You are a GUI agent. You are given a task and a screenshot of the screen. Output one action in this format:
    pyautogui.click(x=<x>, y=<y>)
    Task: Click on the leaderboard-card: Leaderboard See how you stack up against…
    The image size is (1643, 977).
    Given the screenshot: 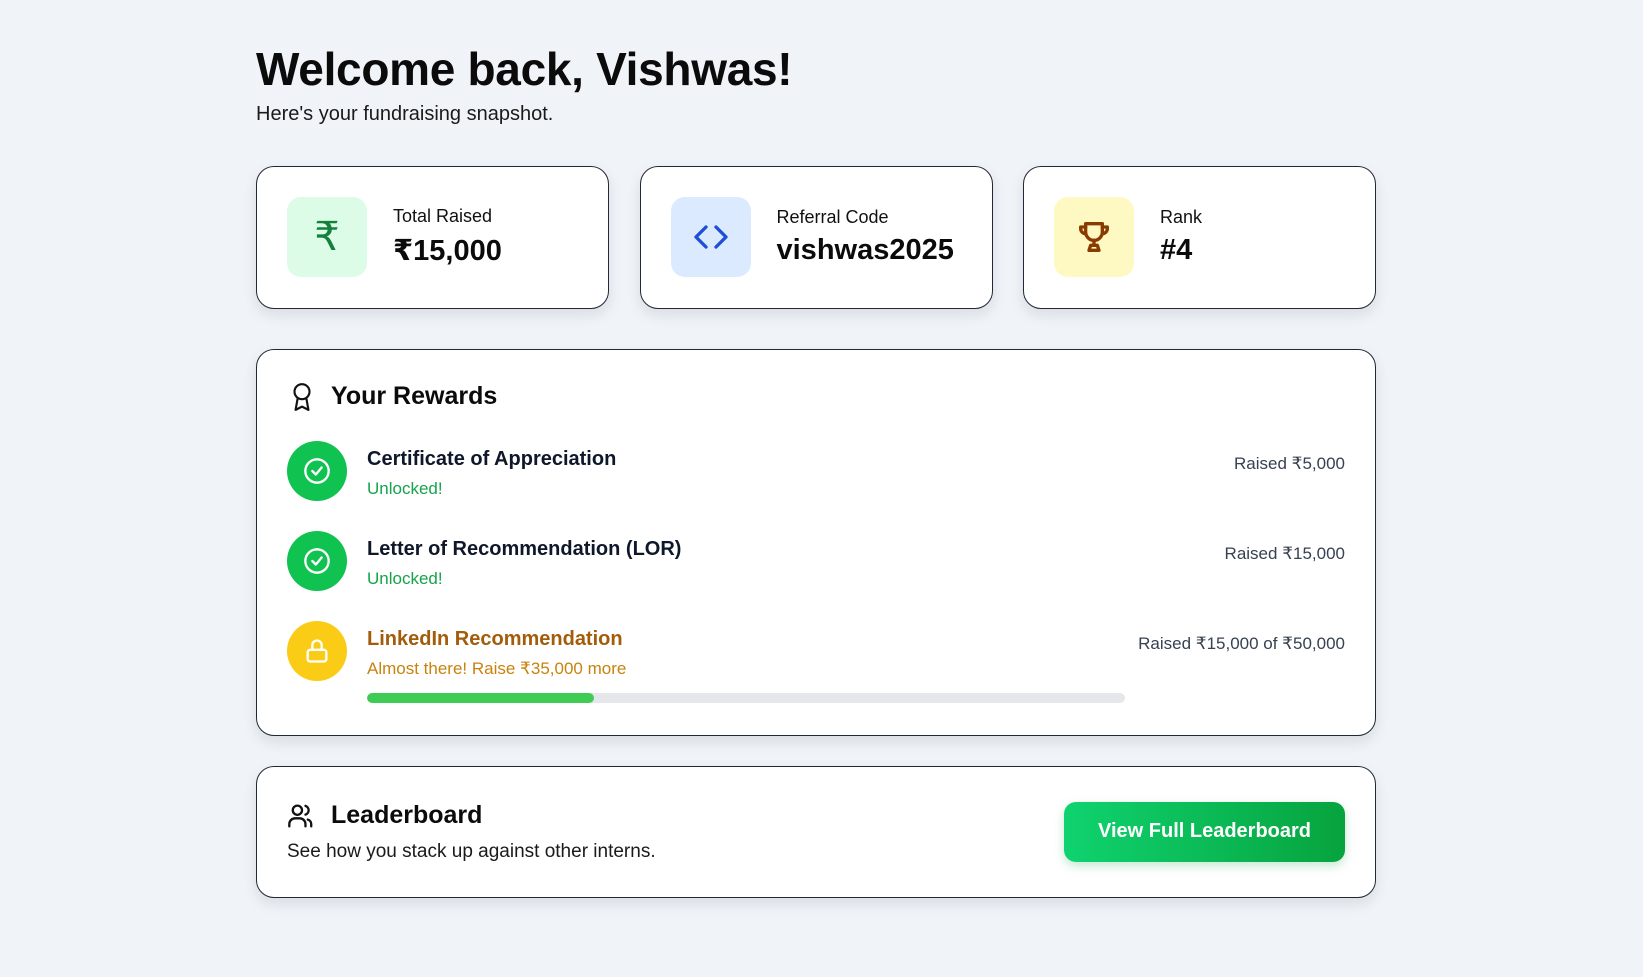 What is the action you would take?
    pyautogui.click(x=816, y=831)
    